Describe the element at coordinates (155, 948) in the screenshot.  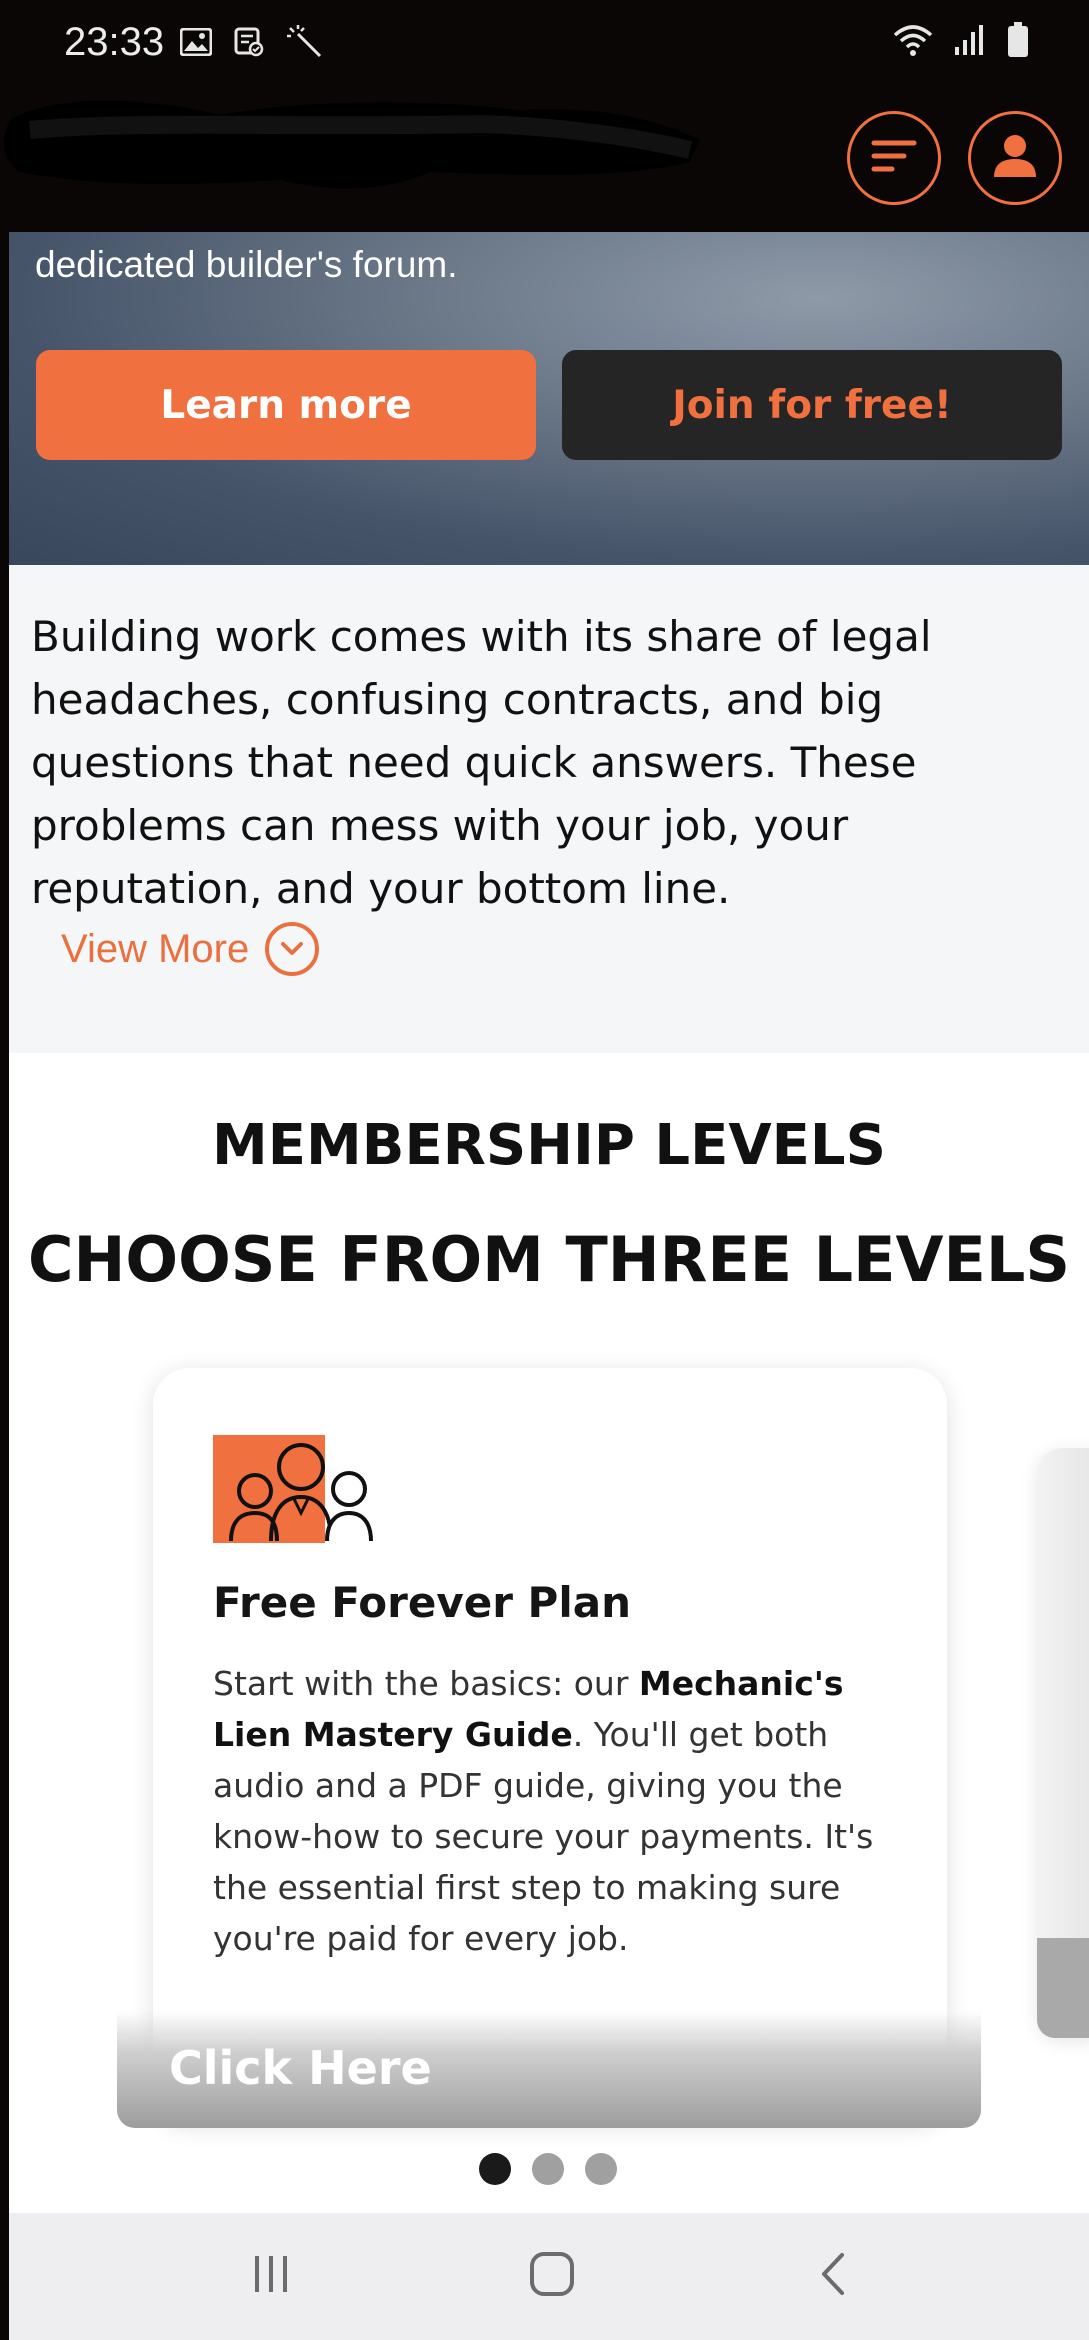
I see `view-more-label: View More` at that location.